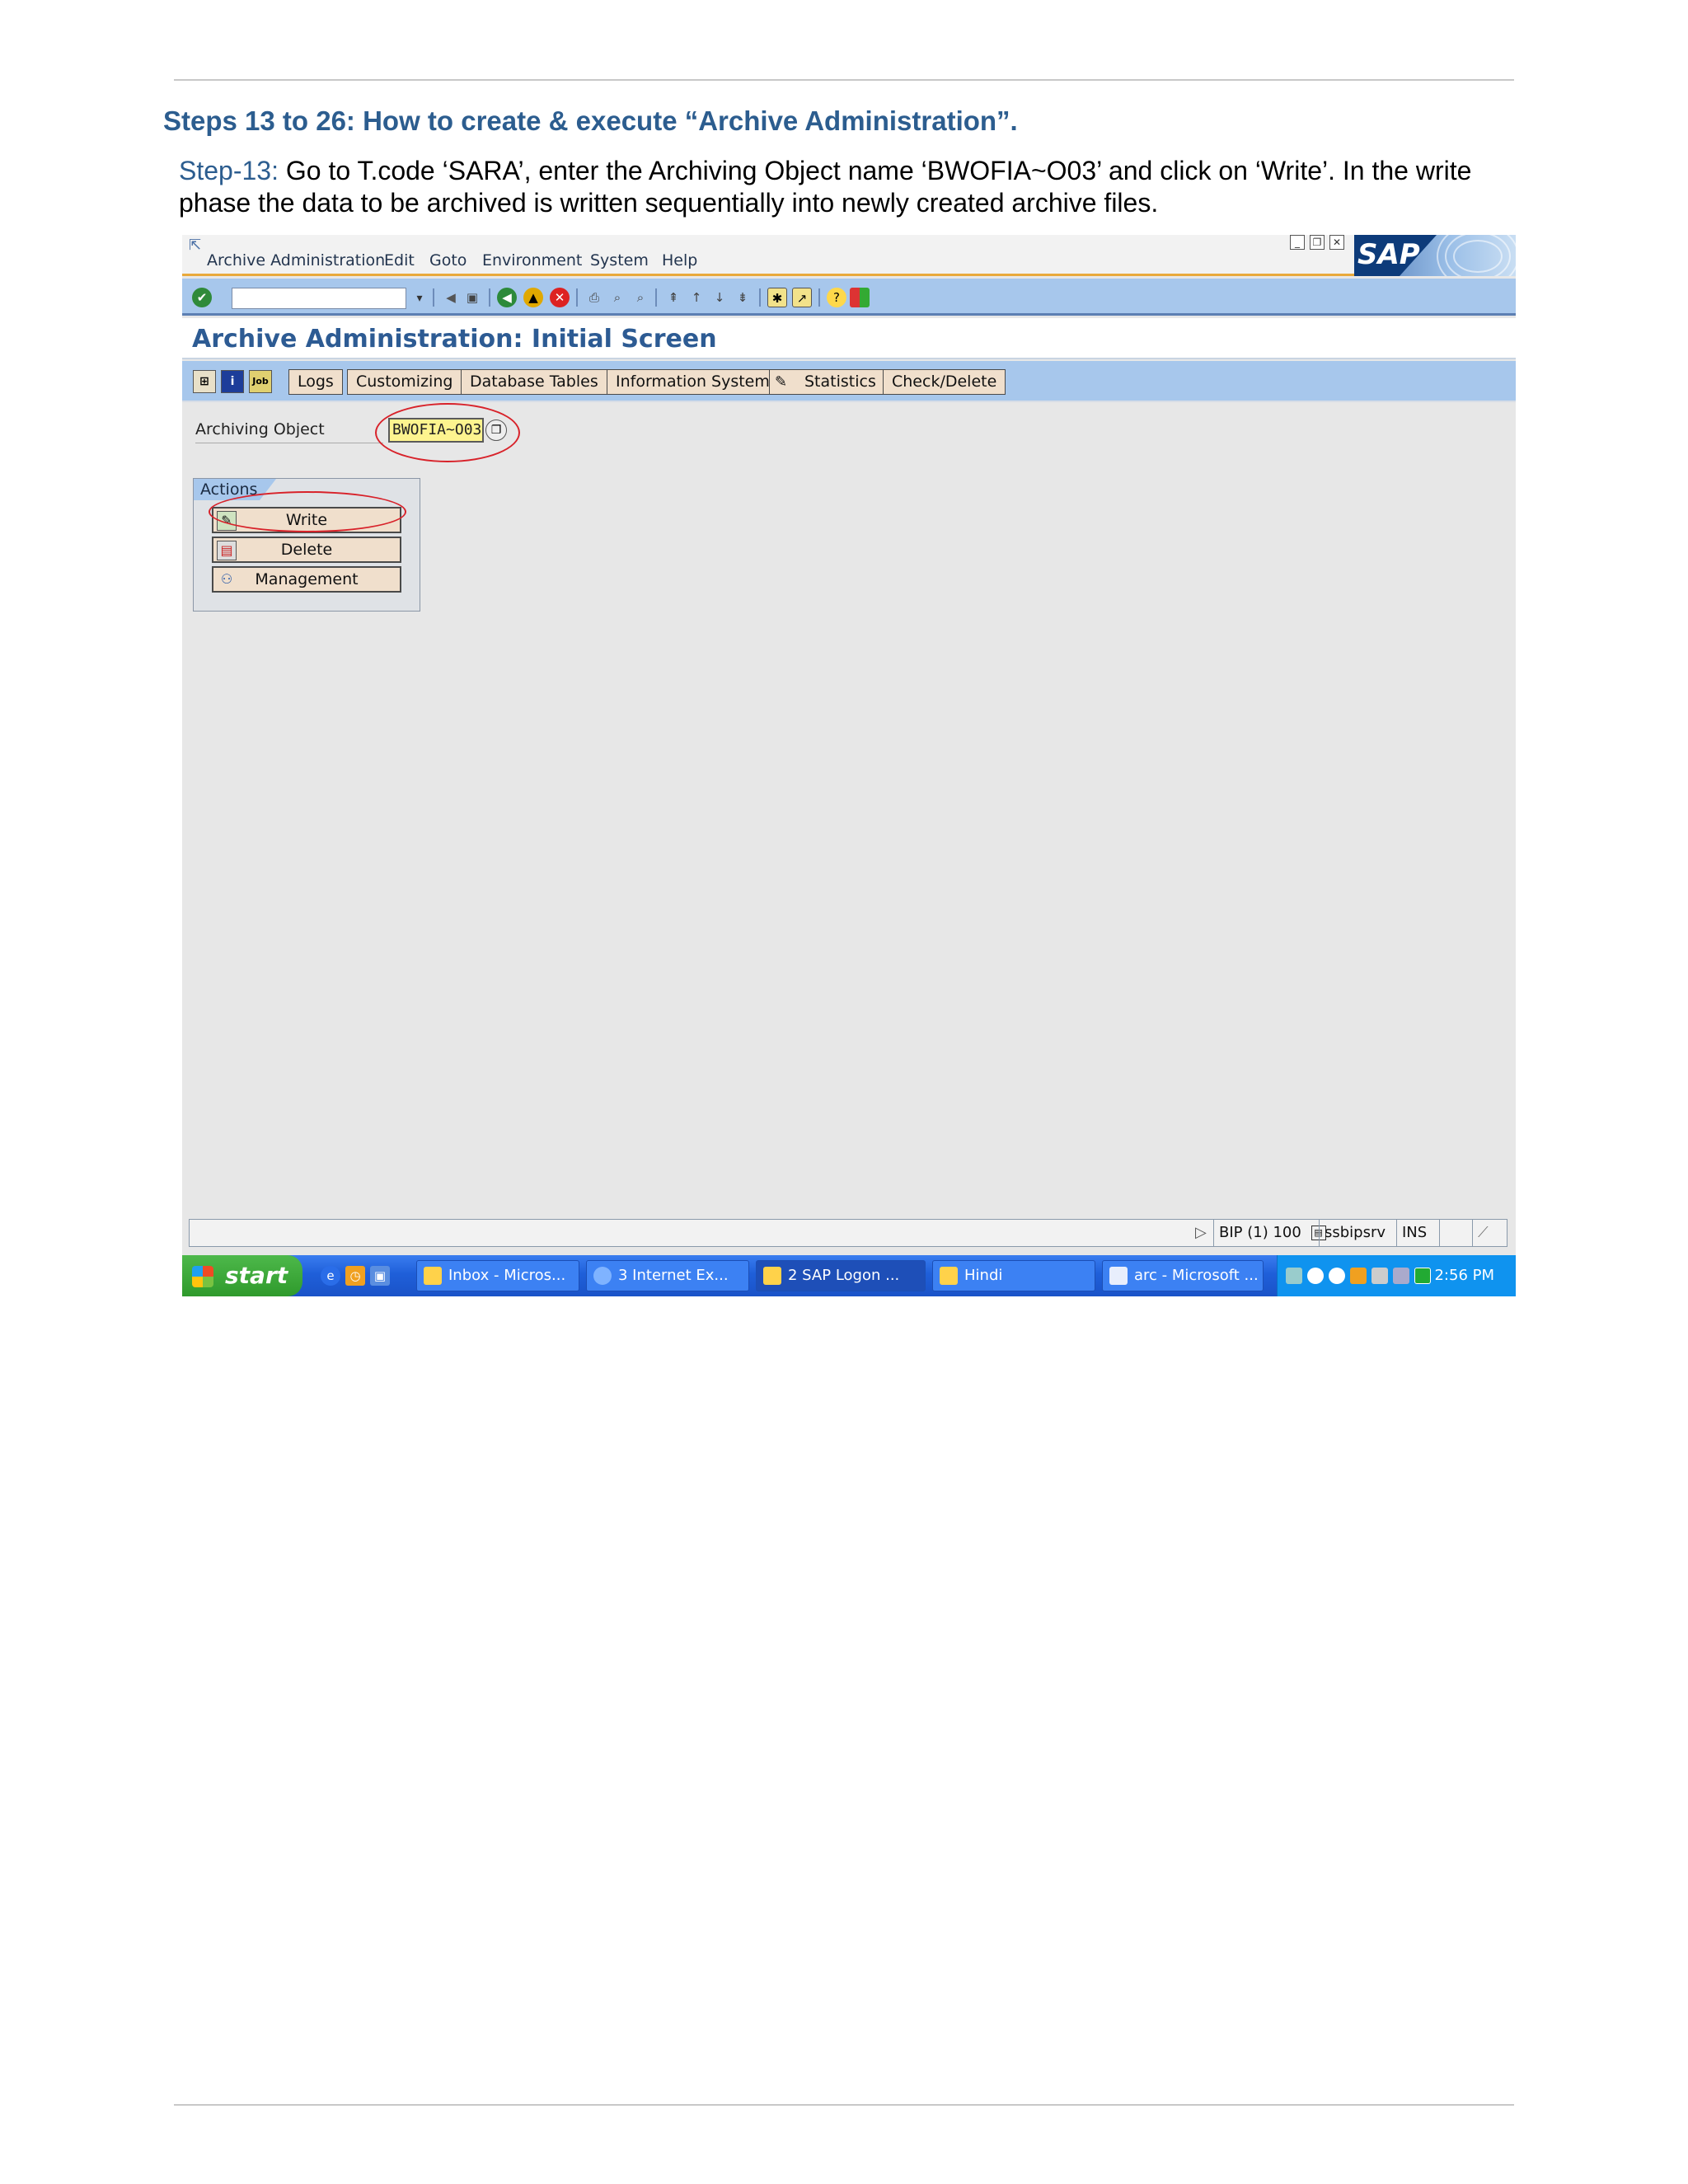 The image size is (1688, 2184). I want to click on menu-system: System, so click(619, 260).